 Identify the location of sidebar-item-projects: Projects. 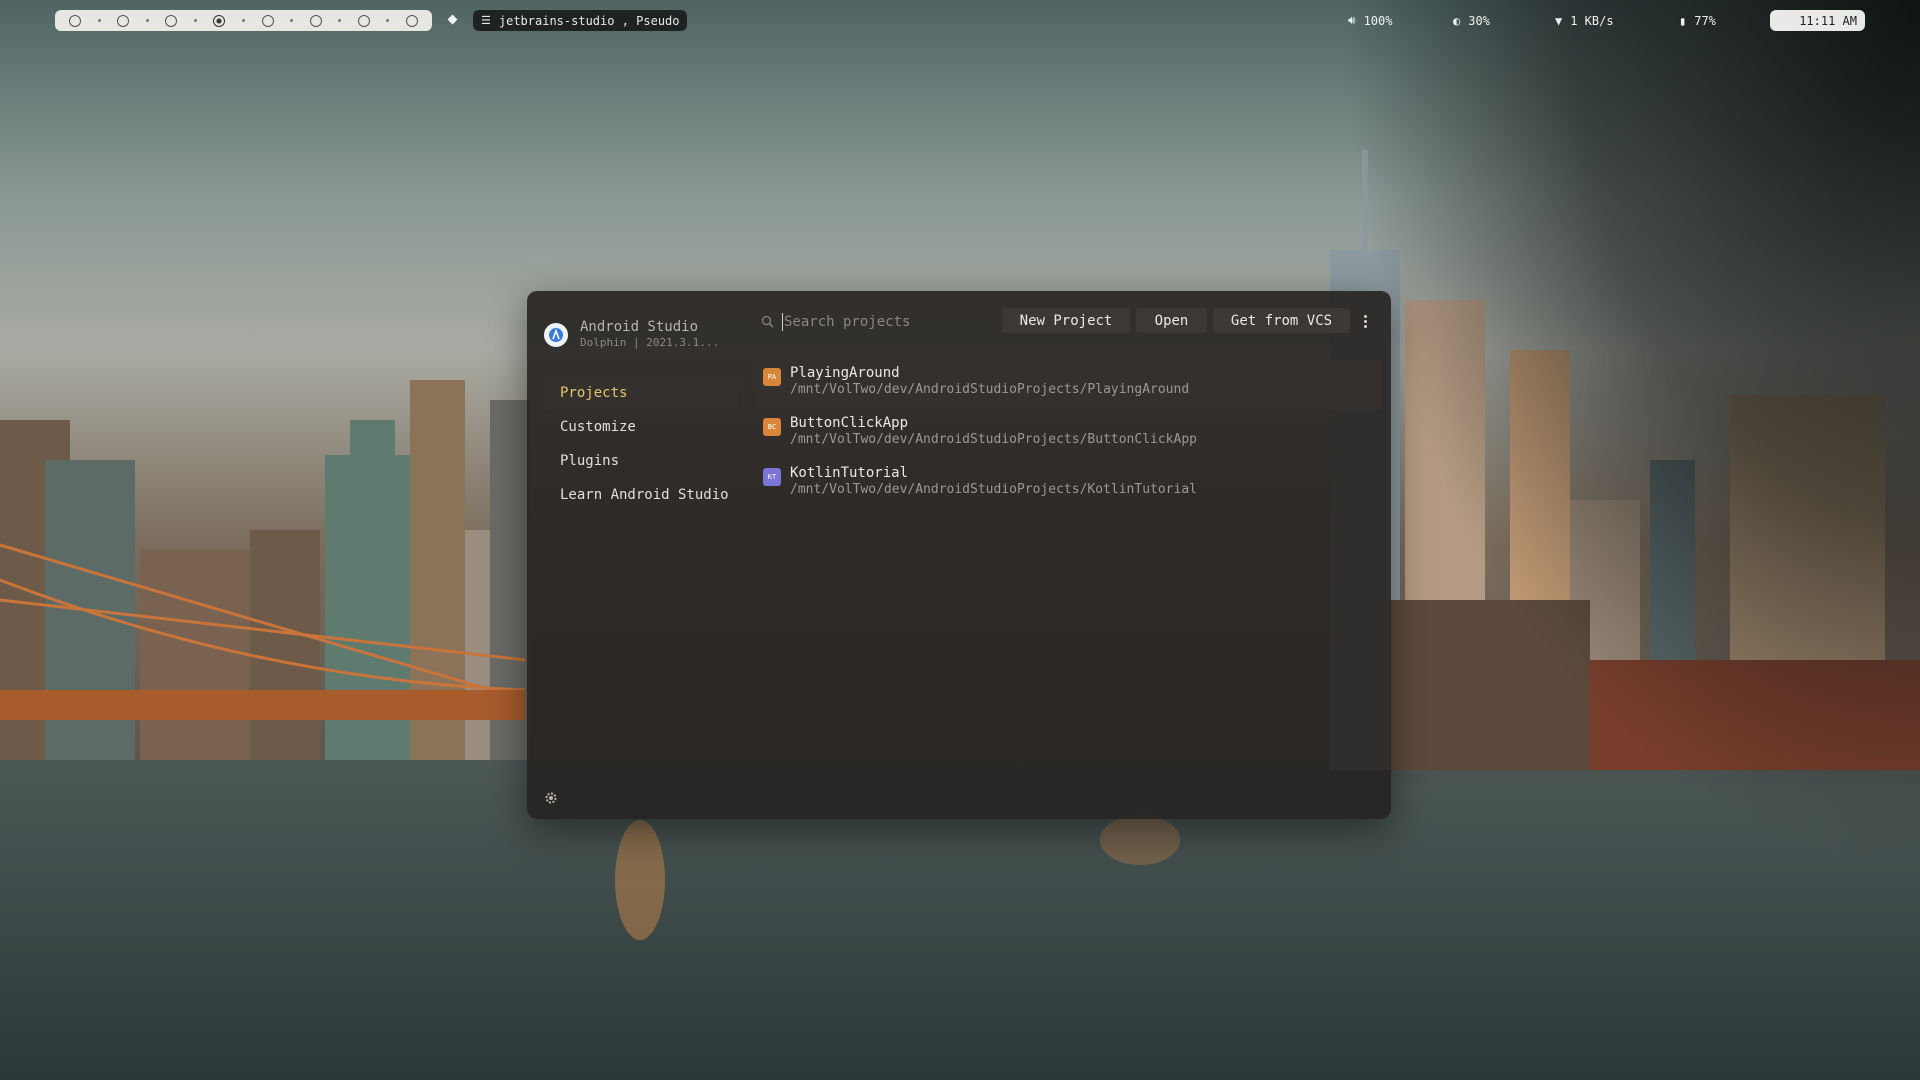
(641, 393).